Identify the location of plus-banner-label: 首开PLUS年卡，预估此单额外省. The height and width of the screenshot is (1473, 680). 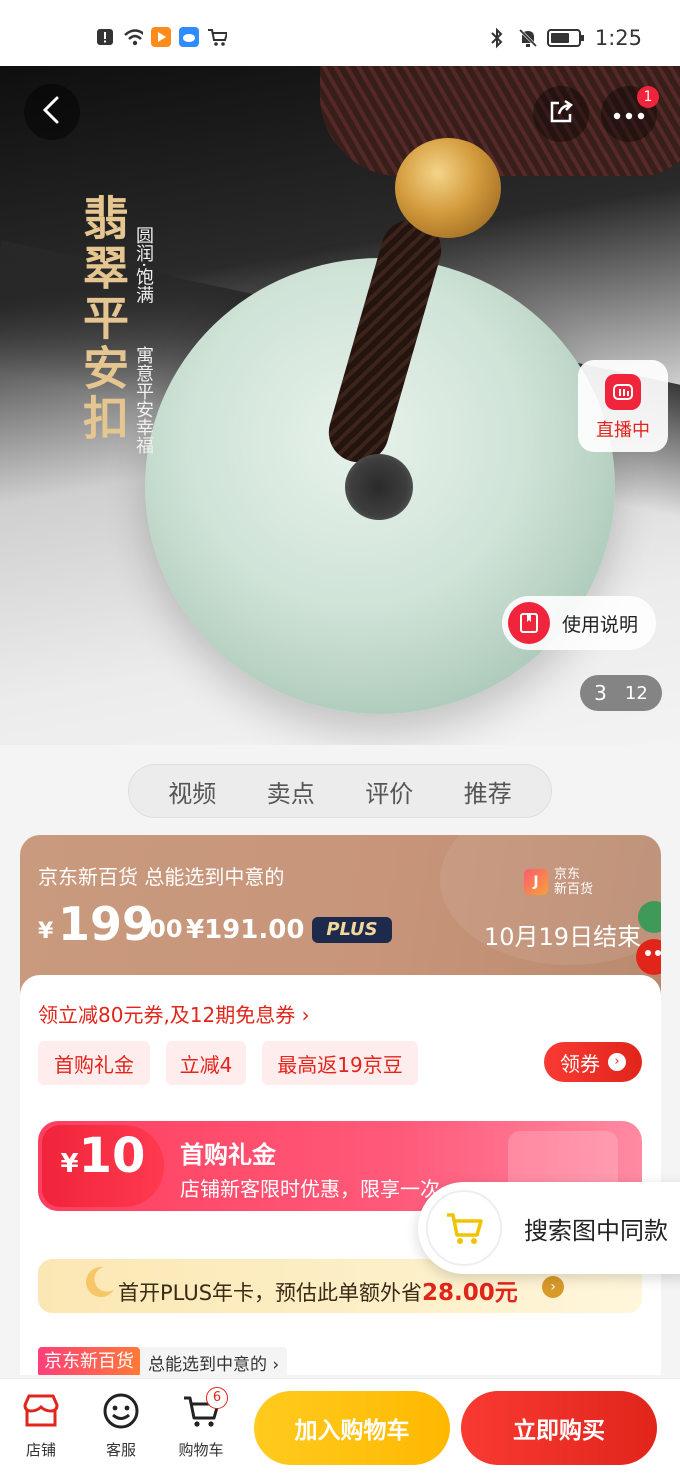
(270, 1293).